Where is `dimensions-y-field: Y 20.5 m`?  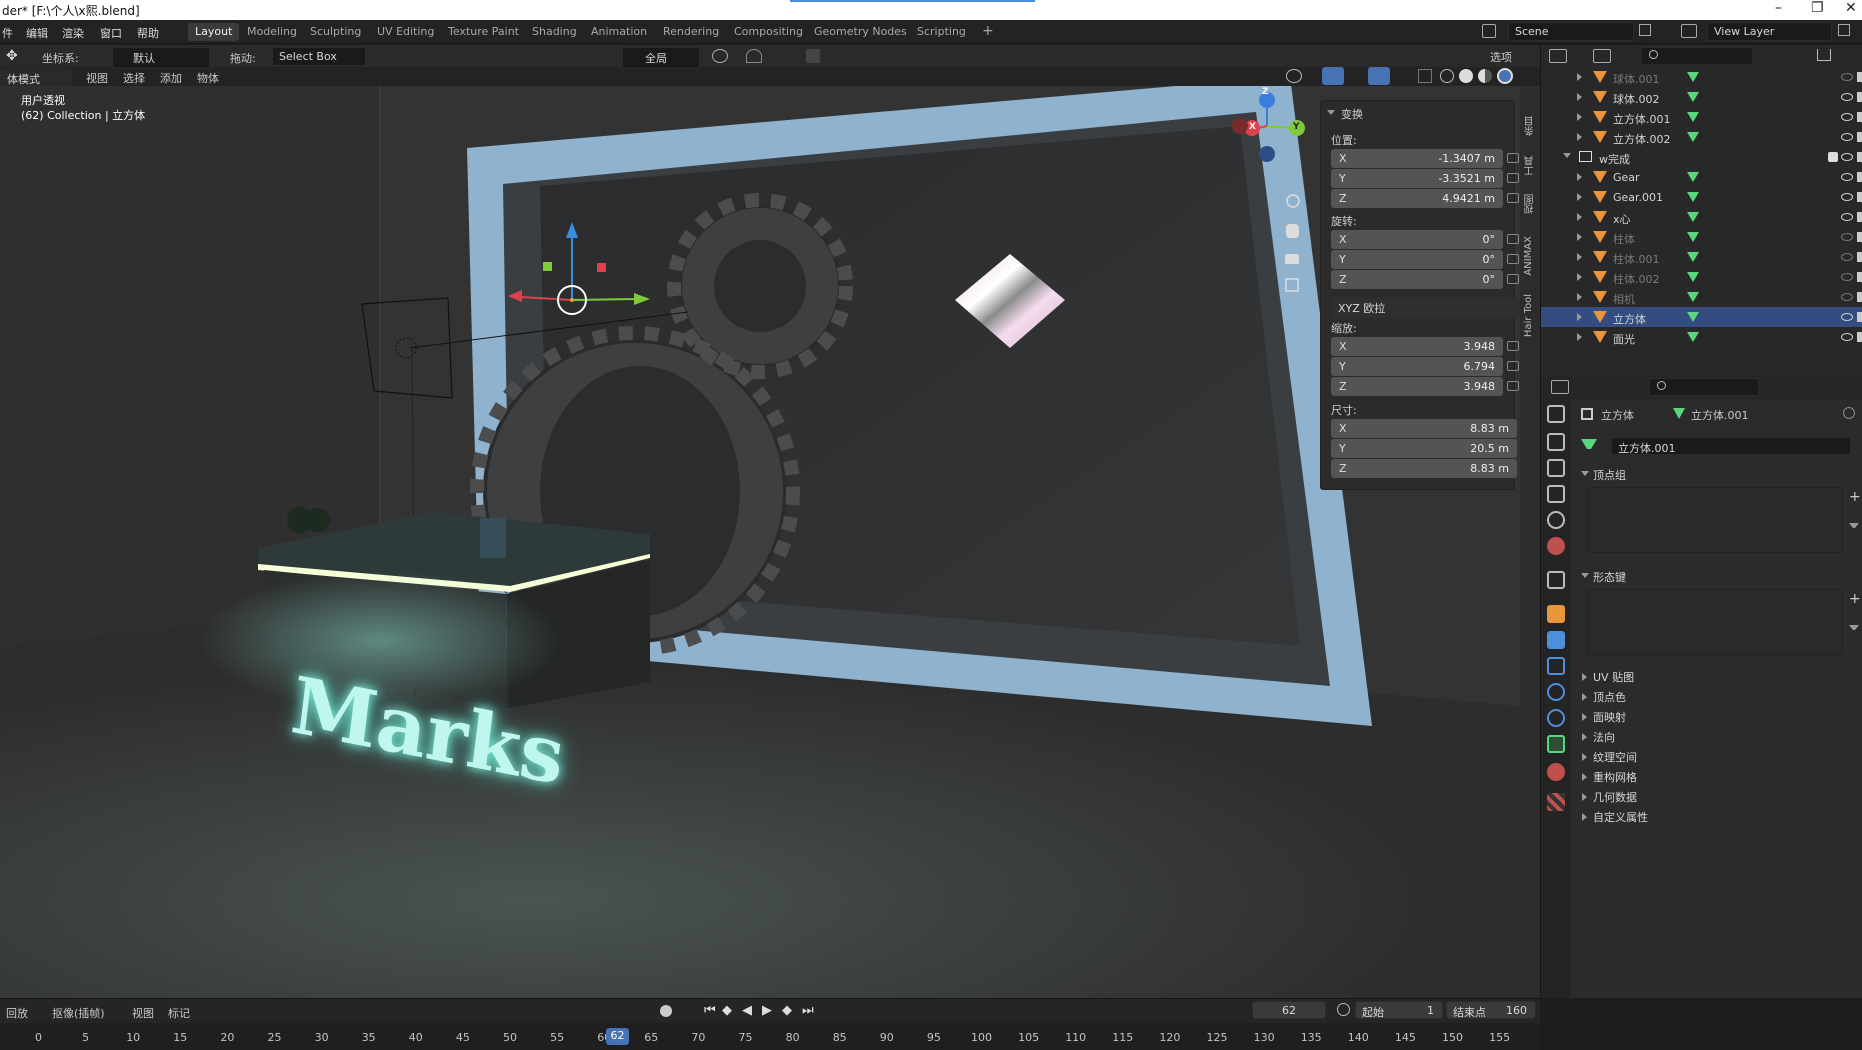
dimensions-y-field: Y 20.5 m is located at coordinates (1424, 448).